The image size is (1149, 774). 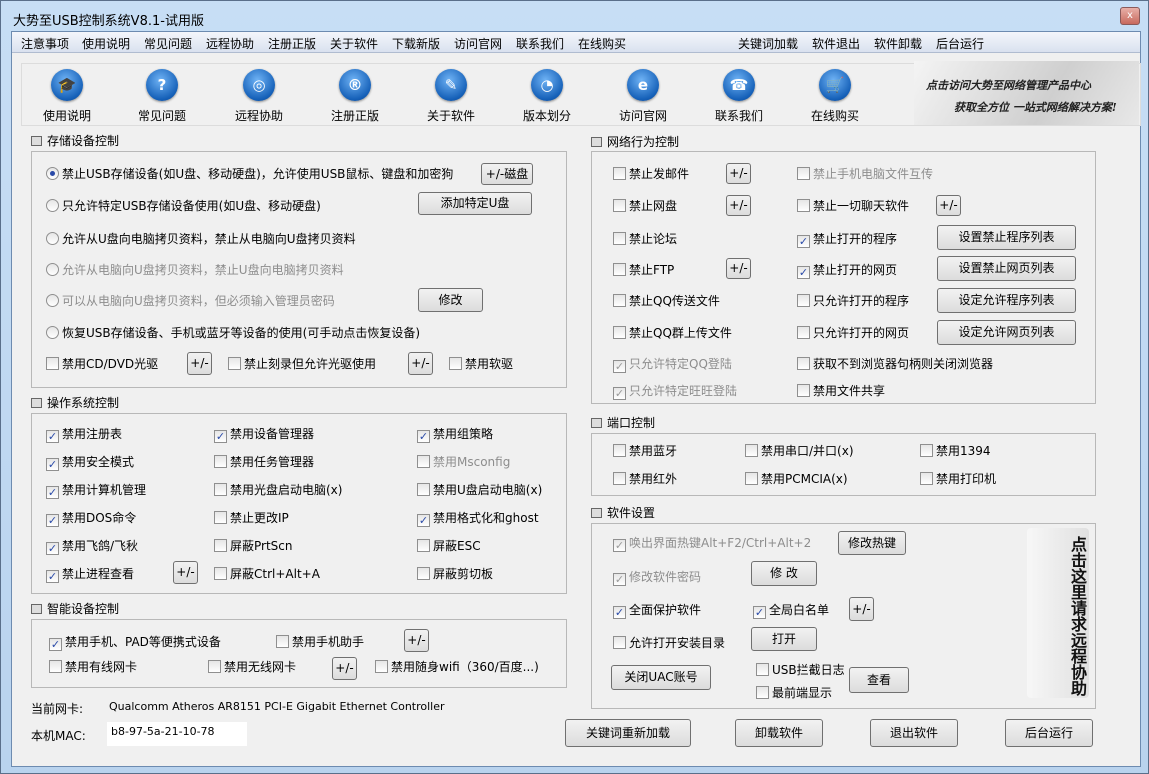 I want to click on menu-item-1: 使用说明, so click(x=106, y=43).